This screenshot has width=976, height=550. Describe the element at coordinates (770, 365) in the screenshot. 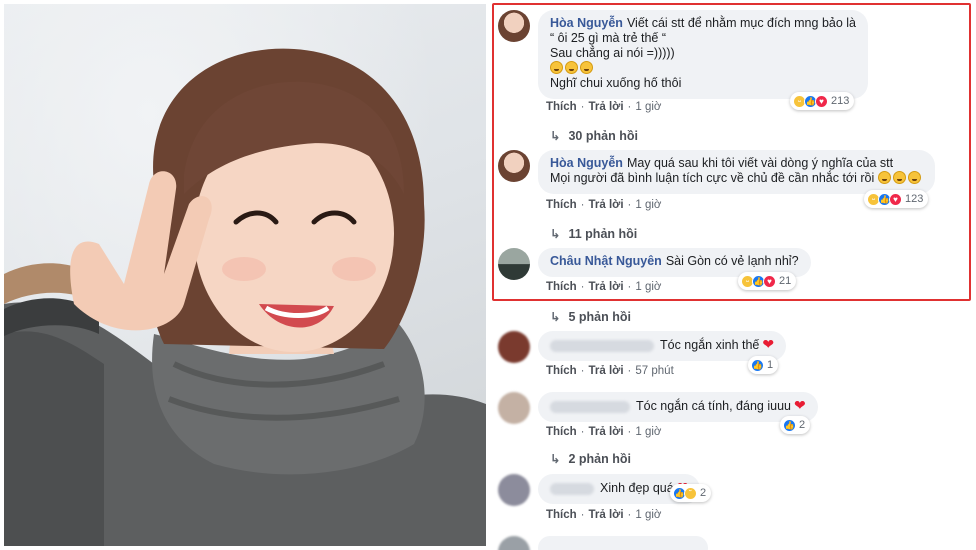

I see `reaction-count: 1` at that location.